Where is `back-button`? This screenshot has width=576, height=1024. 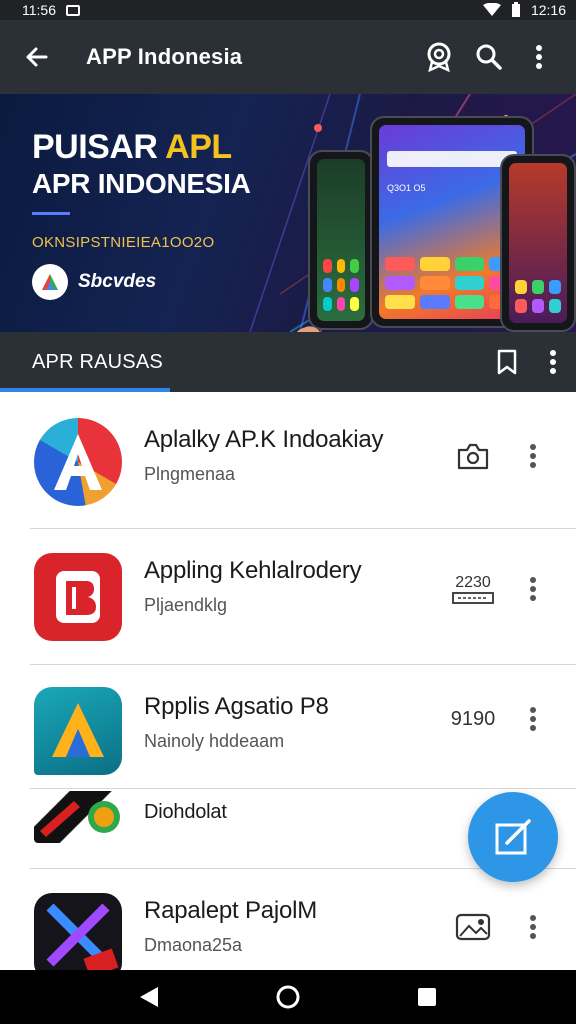
back-button is located at coordinates (37, 57).